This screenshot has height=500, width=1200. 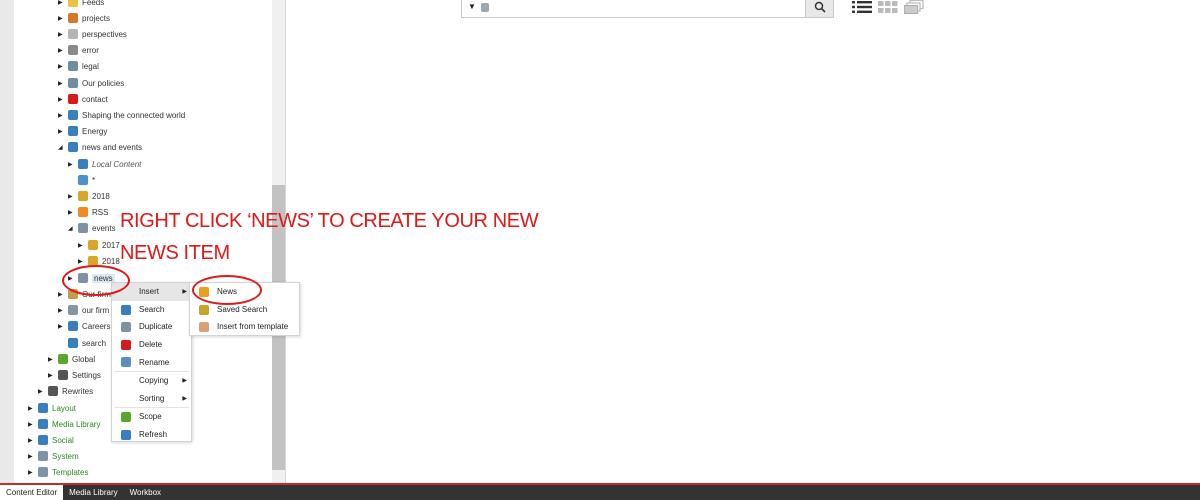 I want to click on tree-node-label: Shaping the connected world, so click(x=133, y=115).